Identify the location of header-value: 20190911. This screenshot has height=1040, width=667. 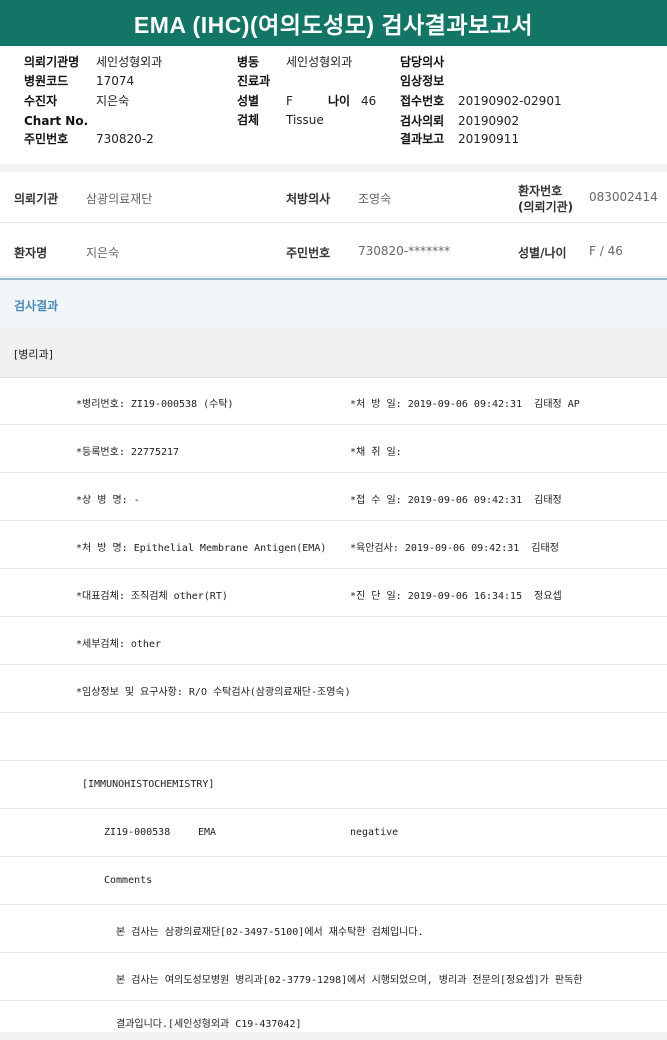
(489, 139).